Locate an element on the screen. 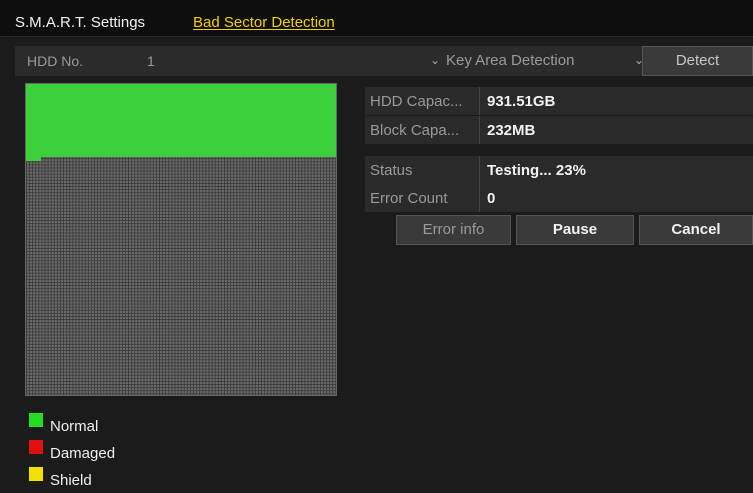  tab-smart-settings: S.M.A.R.T. Settings is located at coordinates (80, 22).